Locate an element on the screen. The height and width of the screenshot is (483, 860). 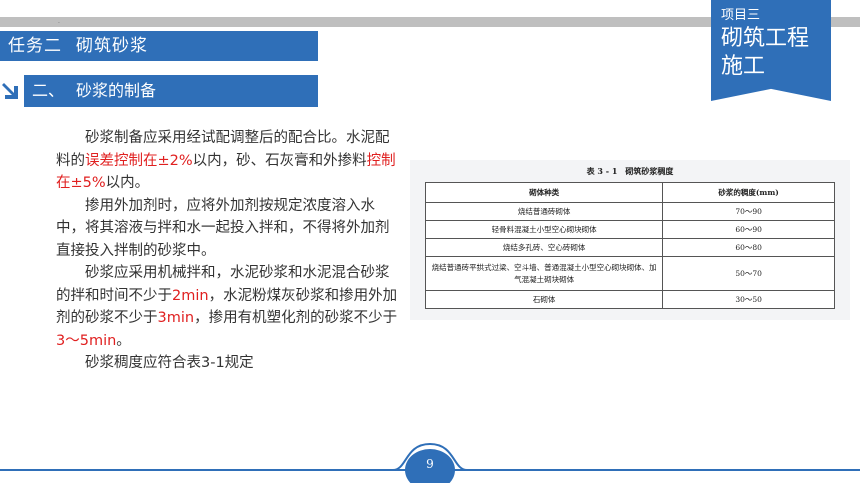
table-cell: 烧结普通砖平拱式过梁、空斗墙、普通混凝土小型空心砌块砌体、加气混凝土砌块砌体 is located at coordinates (544, 273).